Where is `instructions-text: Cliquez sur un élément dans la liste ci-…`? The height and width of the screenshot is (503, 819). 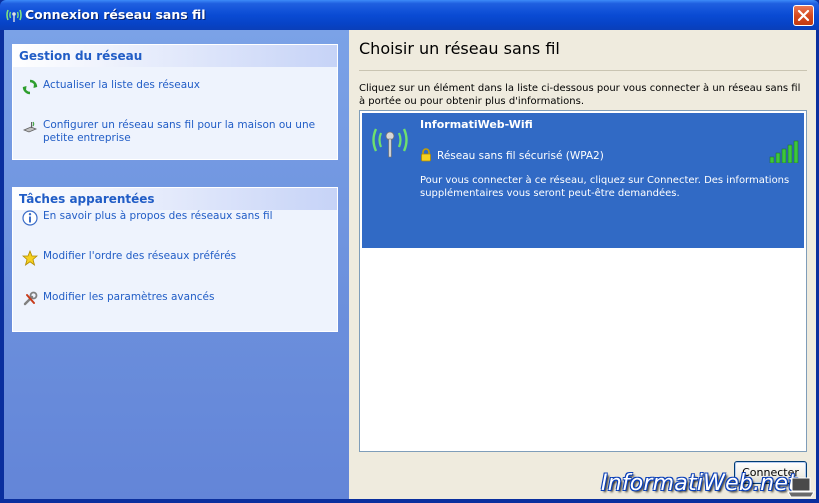
instructions-text: Cliquez sur un élément dans la liste ci-… is located at coordinates (580, 95).